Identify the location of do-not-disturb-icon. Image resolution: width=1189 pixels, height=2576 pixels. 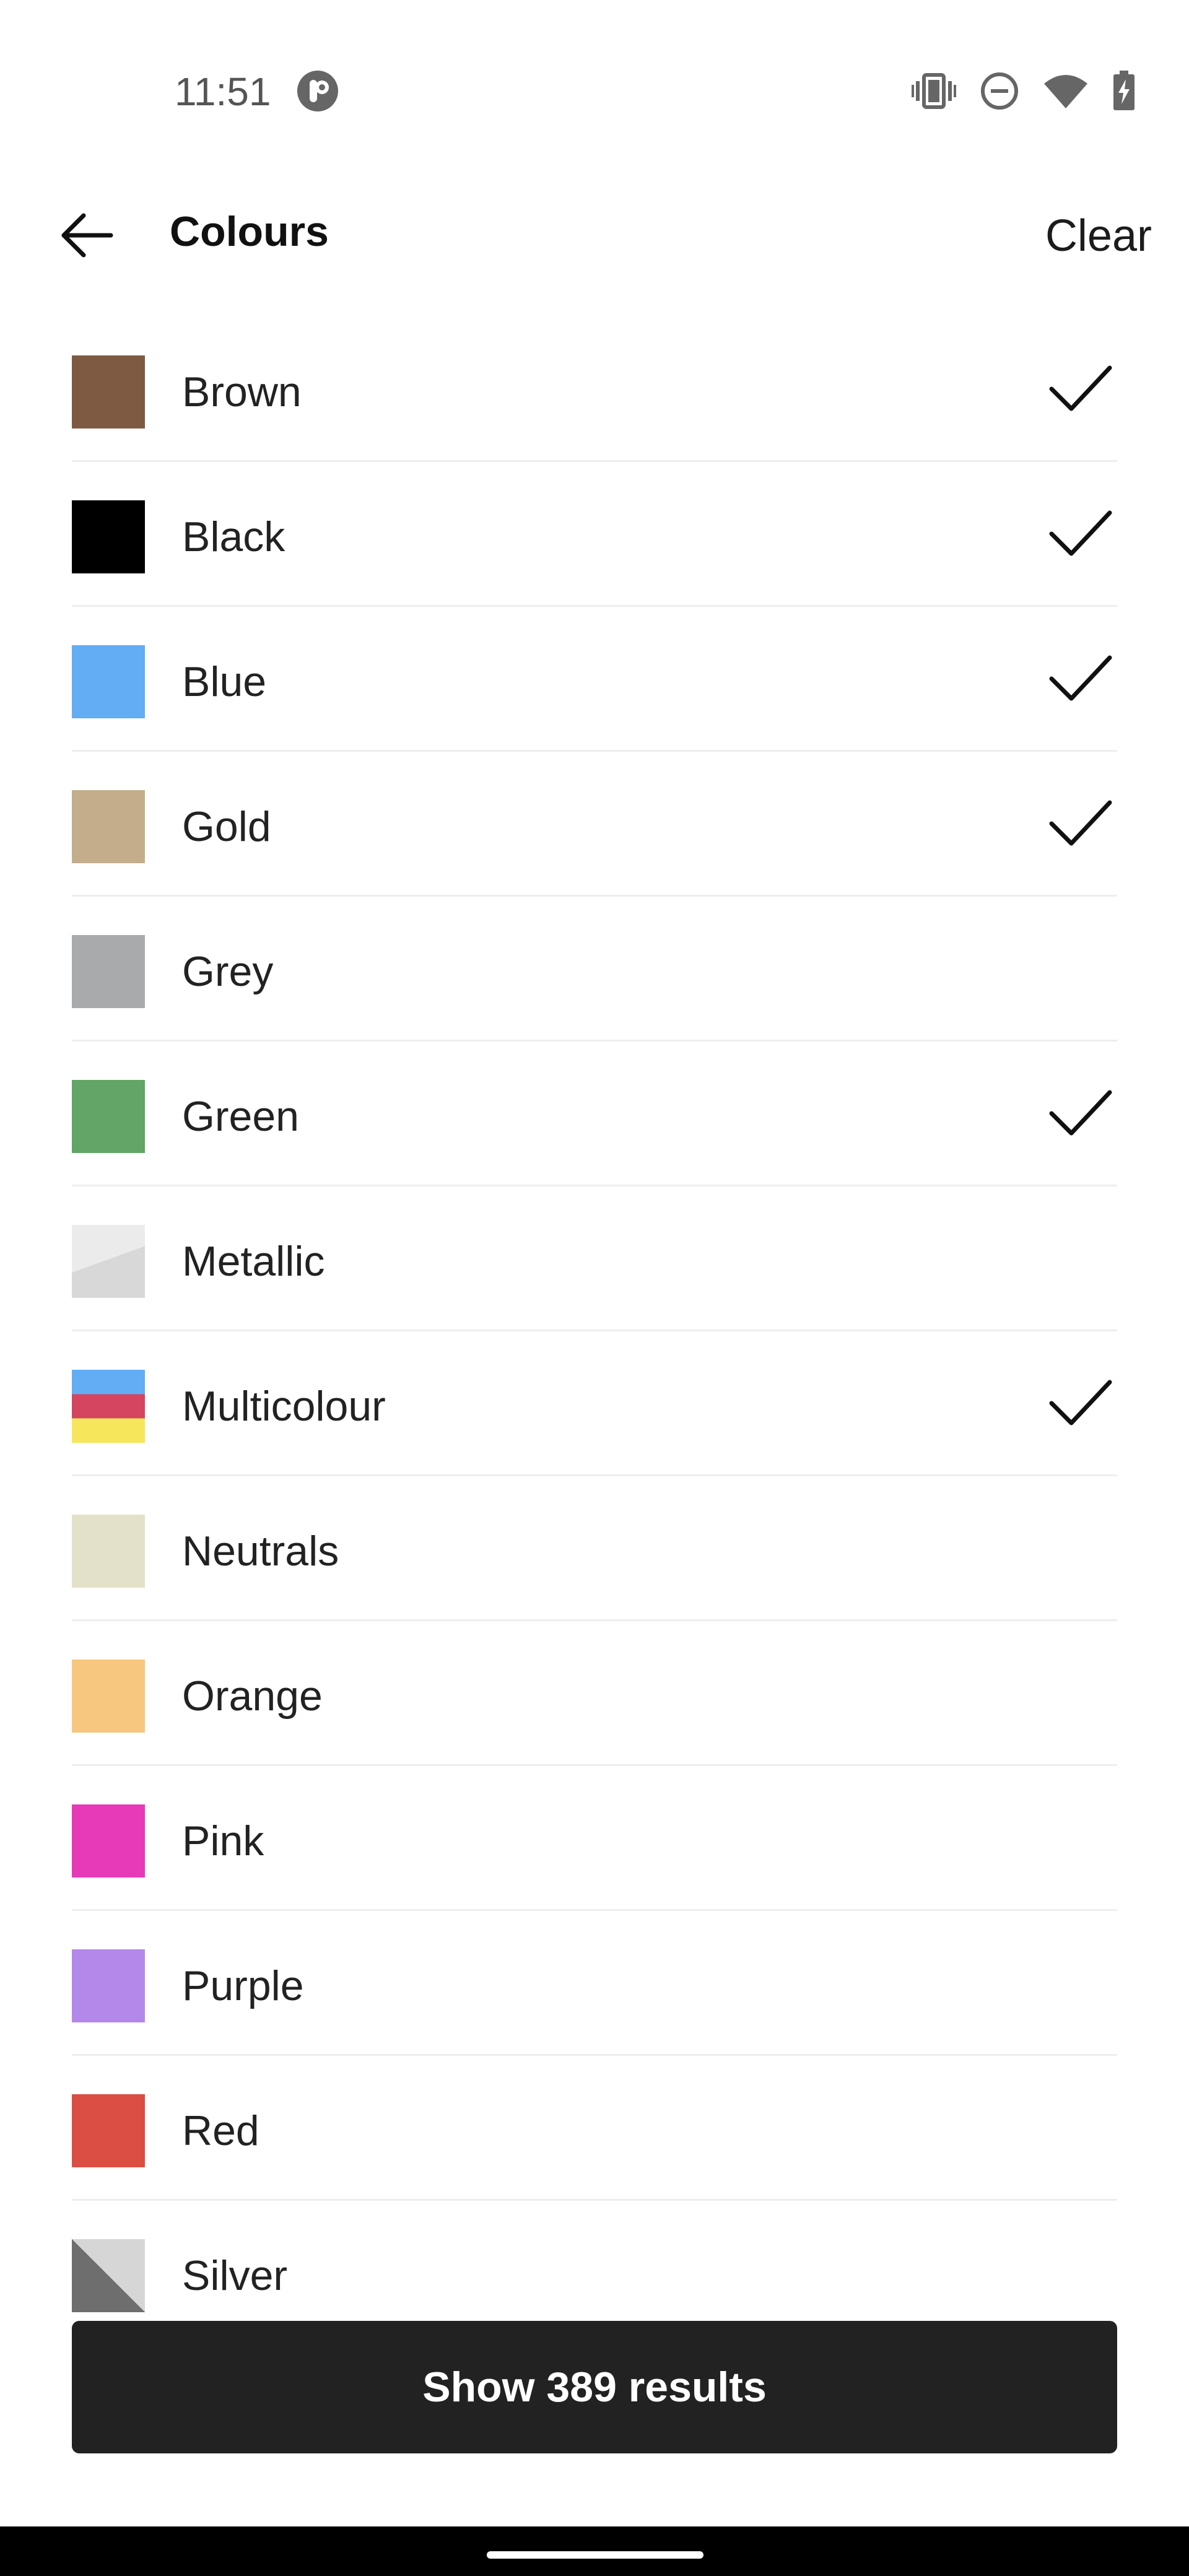
(999, 91).